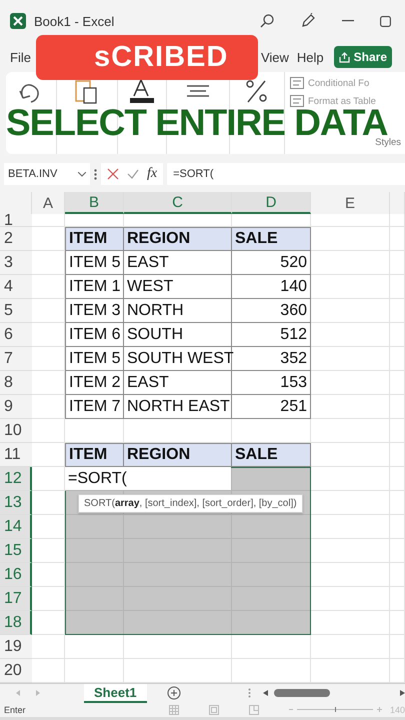 The image size is (405, 720). Describe the element at coordinates (16, 551) in the screenshot. I see `row-header: 15` at that location.